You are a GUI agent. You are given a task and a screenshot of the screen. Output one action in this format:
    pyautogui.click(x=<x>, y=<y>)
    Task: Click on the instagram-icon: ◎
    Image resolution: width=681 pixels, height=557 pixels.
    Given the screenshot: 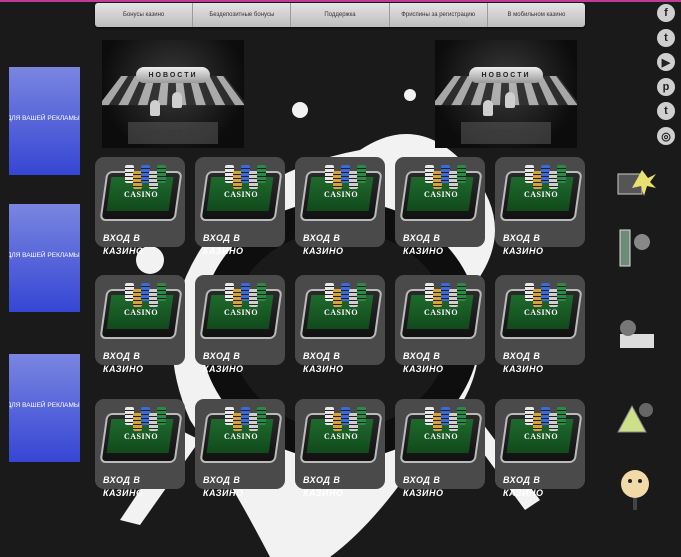 What is the action you would take?
    pyautogui.click(x=666, y=136)
    